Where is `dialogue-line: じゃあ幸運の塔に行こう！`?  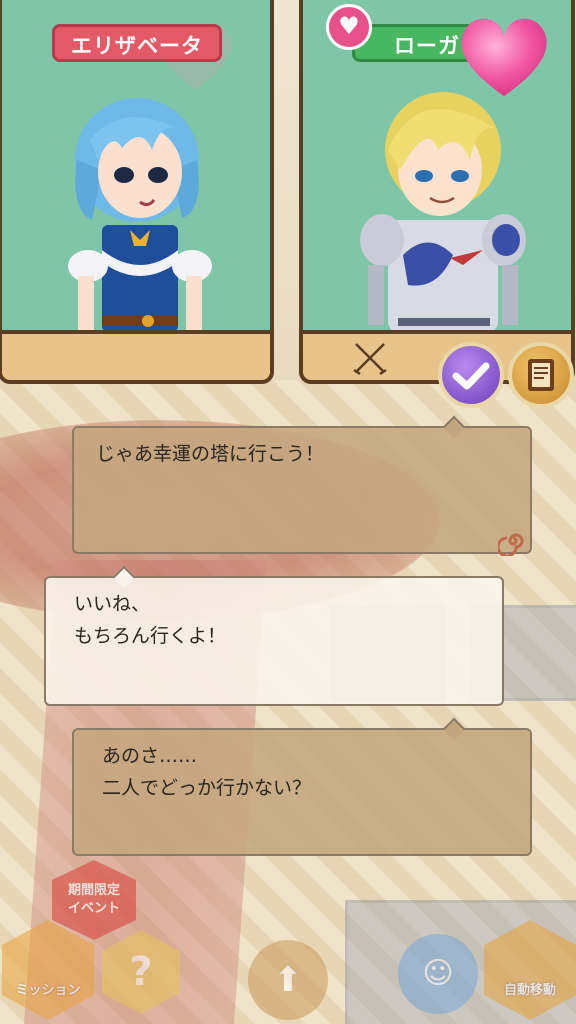
dialogue-line: じゃあ幸運の塔に行こう！ is located at coordinates (210, 454).